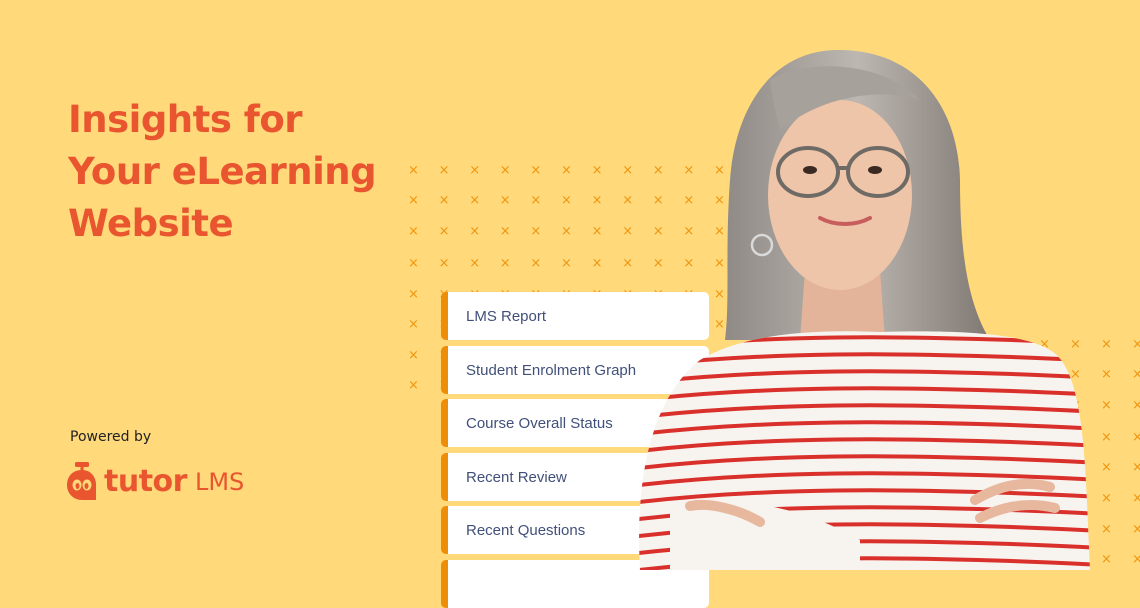 This screenshot has height=608, width=1140. What do you see at coordinates (111, 437) in the screenshot?
I see `powered-by-label: Powered by` at bounding box center [111, 437].